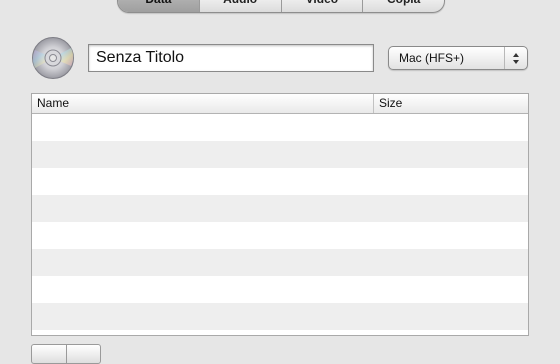 Image resolution: width=560 pixels, height=364 pixels. What do you see at coordinates (49, 354) in the screenshot?
I see `add-button` at bounding box center [49, 354].